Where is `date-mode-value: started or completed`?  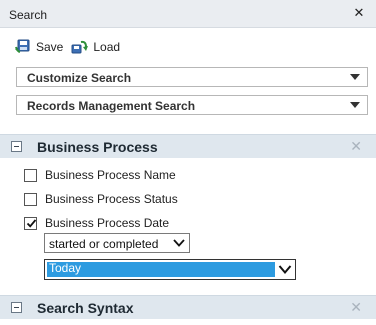 date-mode-value: started or completed is located at coordinates (104, 244).